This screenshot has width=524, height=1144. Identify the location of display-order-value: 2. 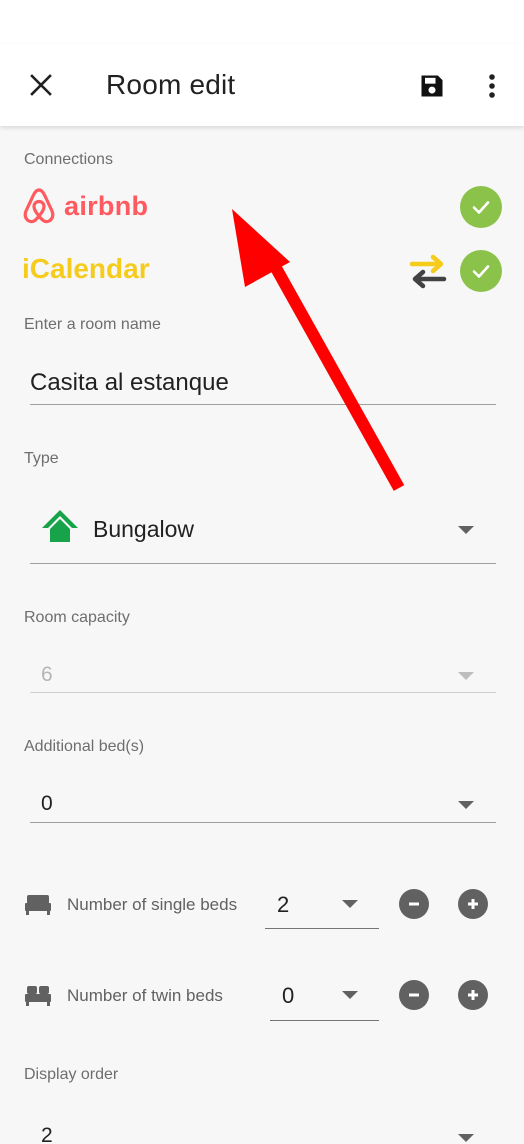
(47, 1134).